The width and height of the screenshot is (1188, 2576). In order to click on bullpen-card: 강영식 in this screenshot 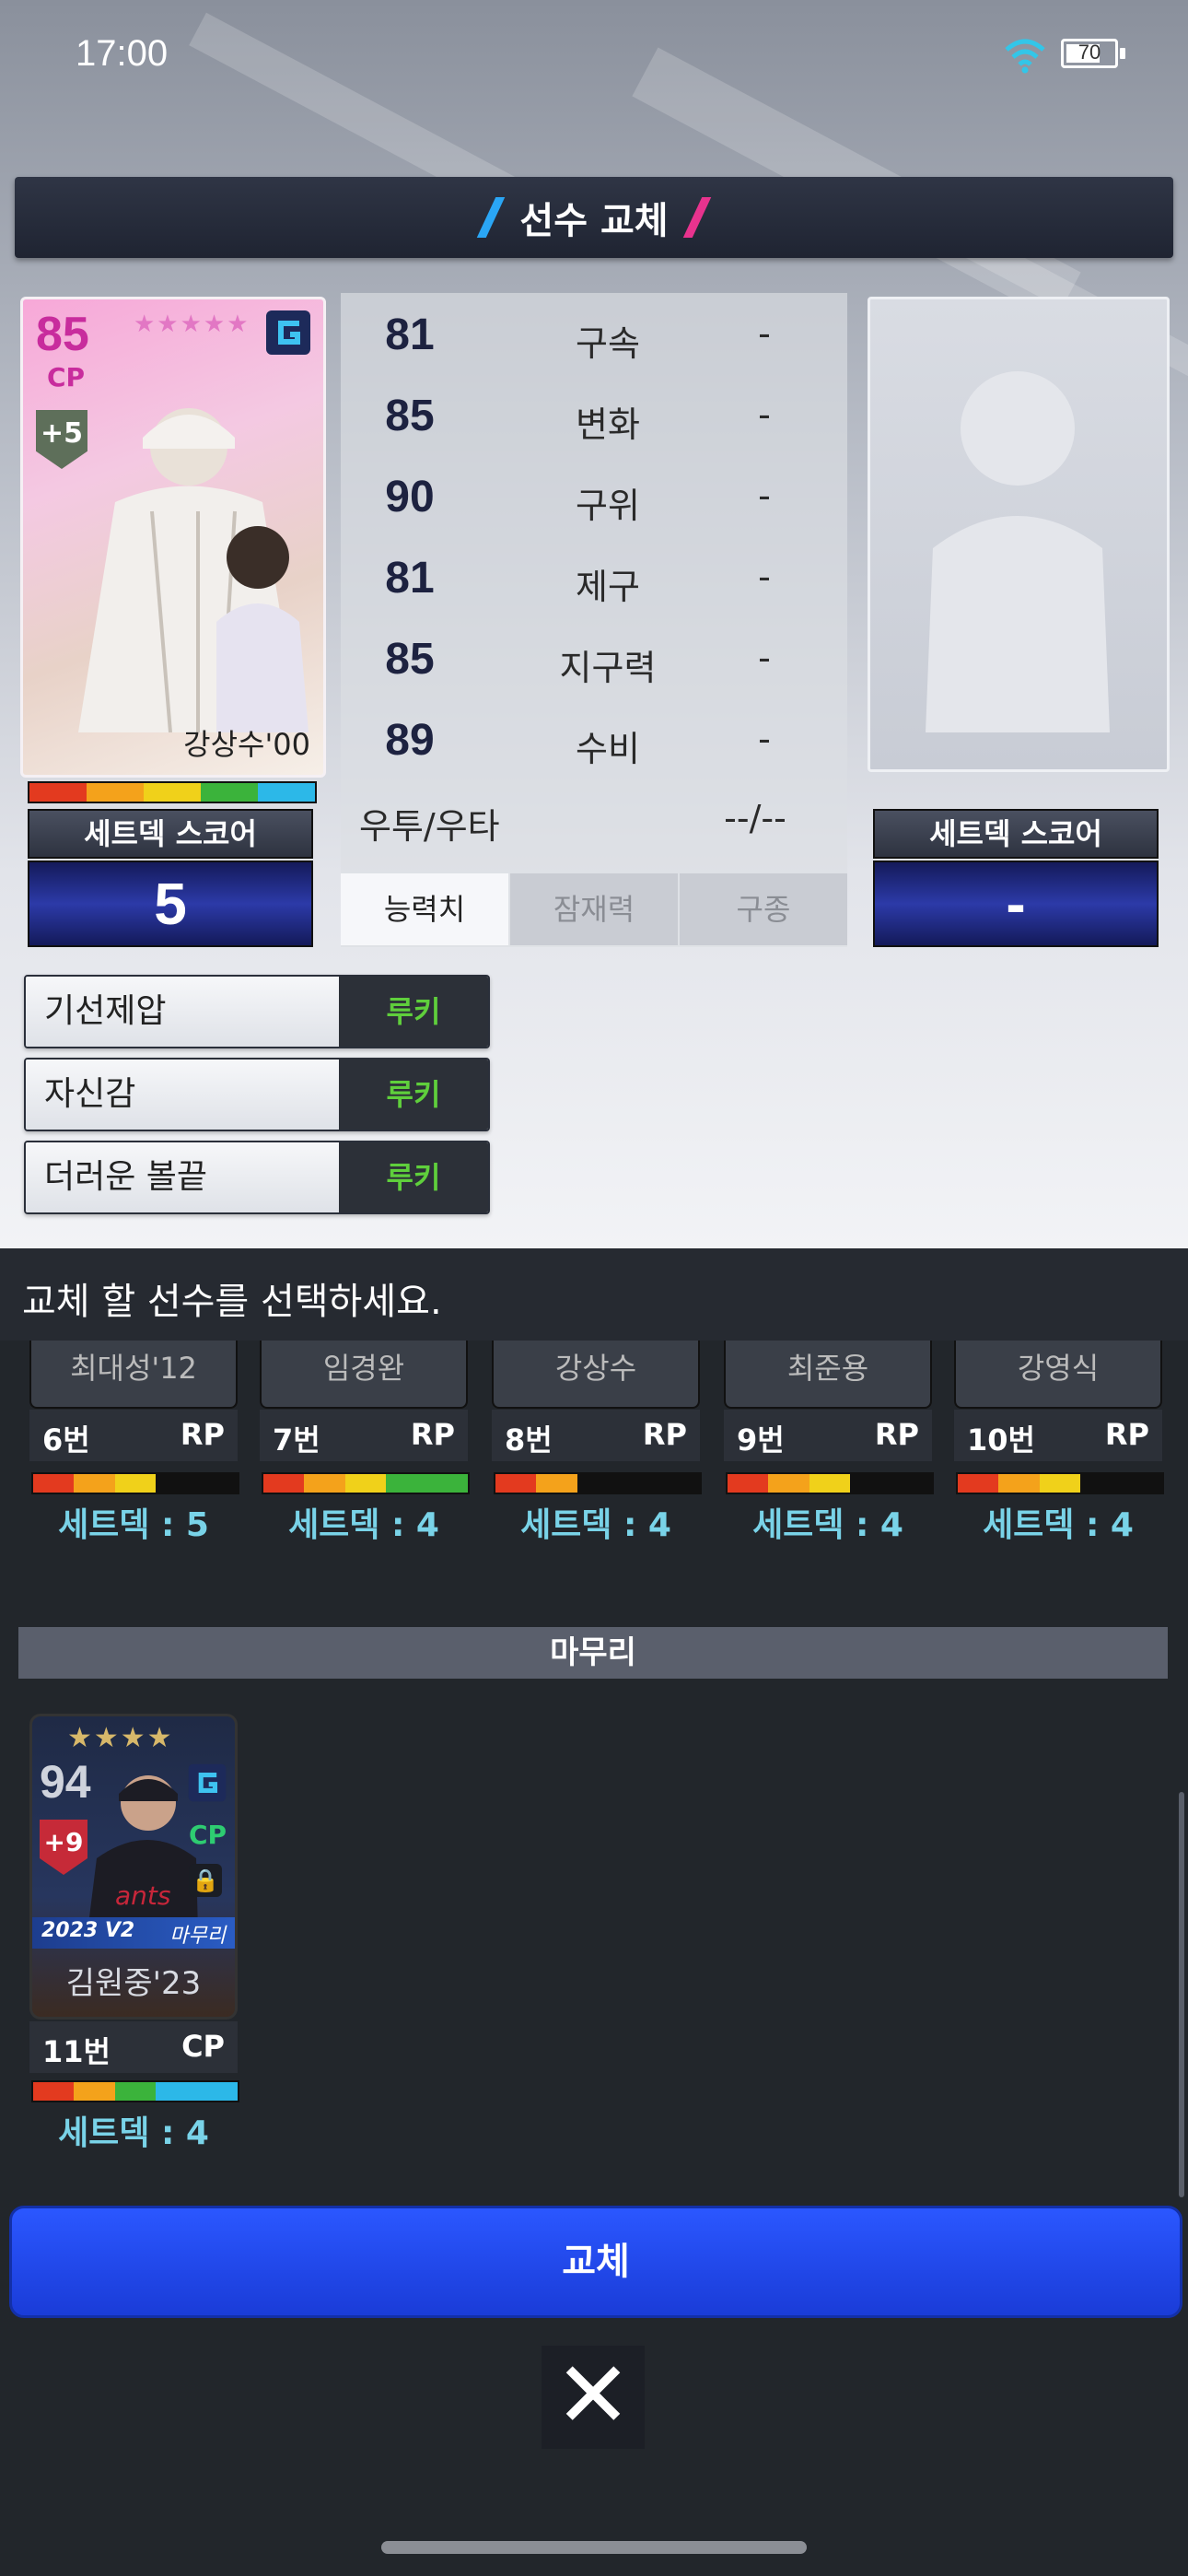, I will do `click(1058, 1375)`.